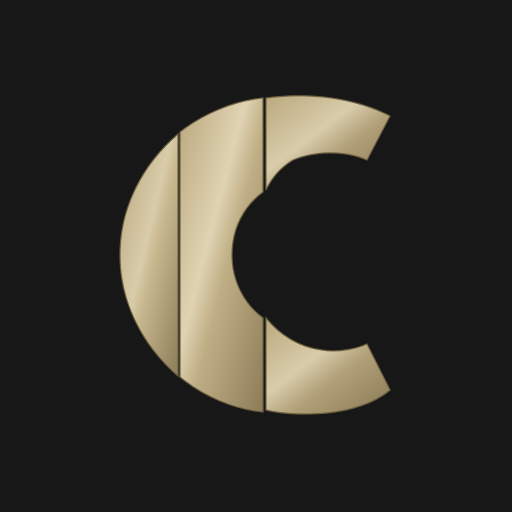  What do you see at coordinates (328, 143) in the screenshot?
I see `c-slice-right-top` at bounding box center [328, 143].